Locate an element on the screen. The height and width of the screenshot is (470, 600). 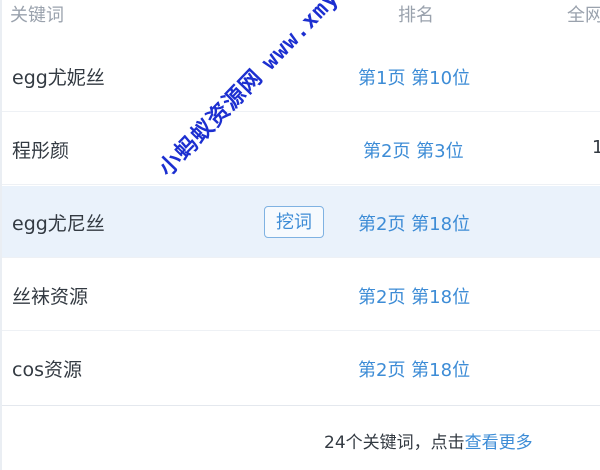
full-network-value: 1 is located at coordinates (596, 147).